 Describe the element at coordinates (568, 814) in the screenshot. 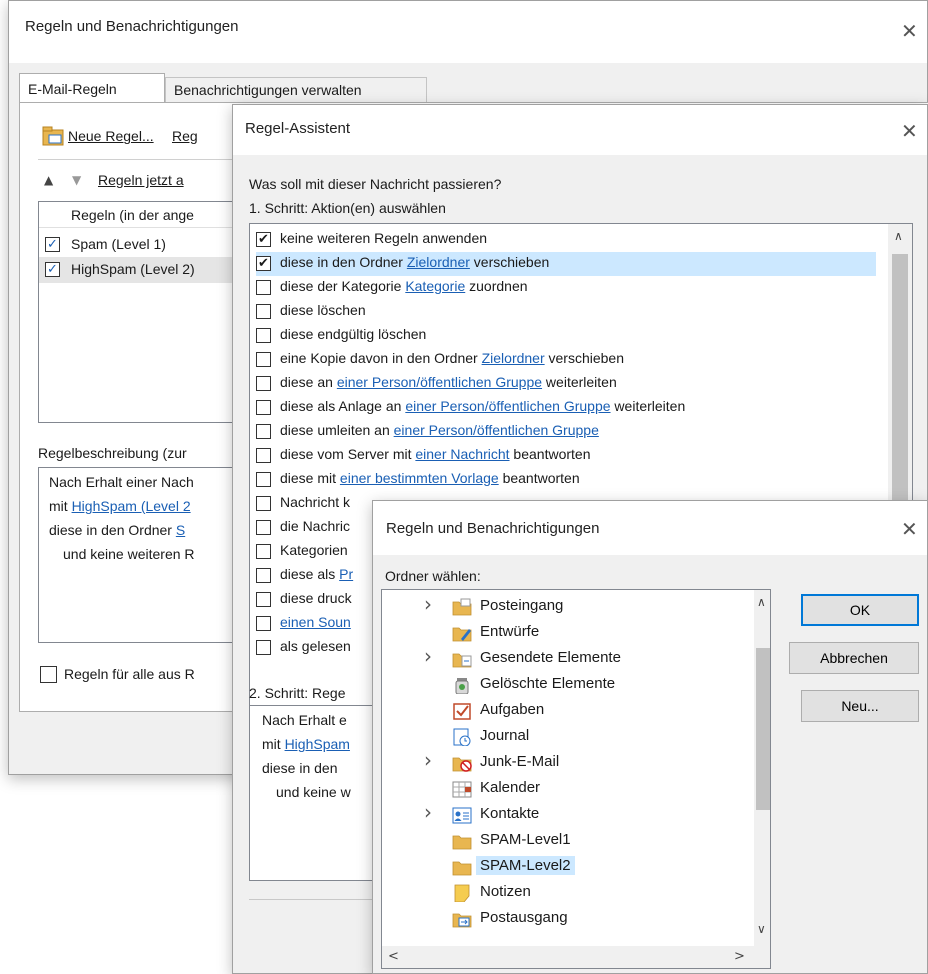

I see `folder-item: › Kontakte` at that location.